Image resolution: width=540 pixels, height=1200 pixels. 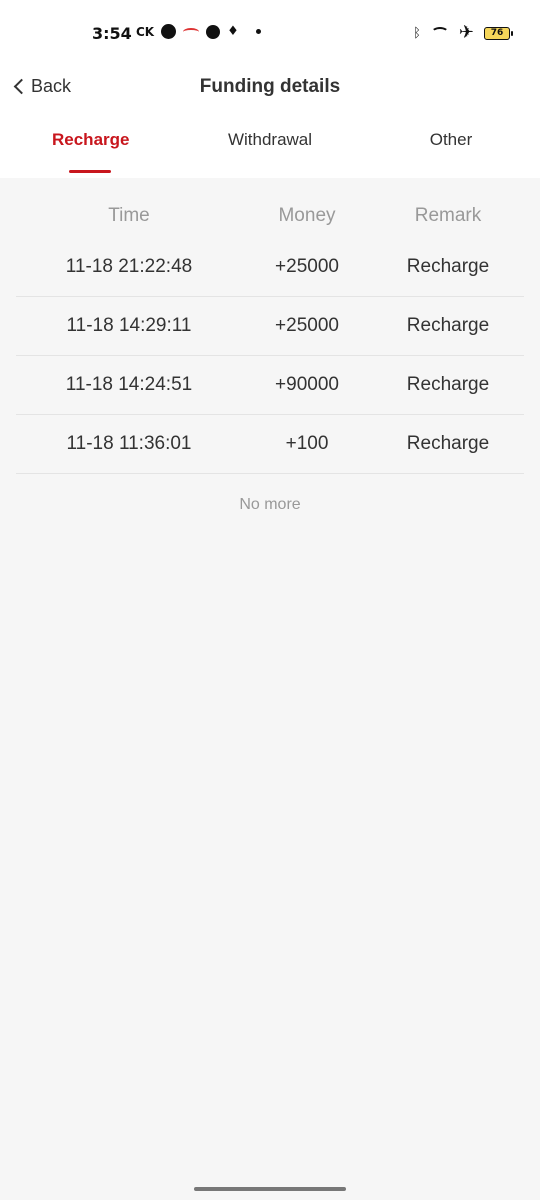 I want to click on status-right-icons: ᛒ ✈ 76, so click(x=463, y=32).